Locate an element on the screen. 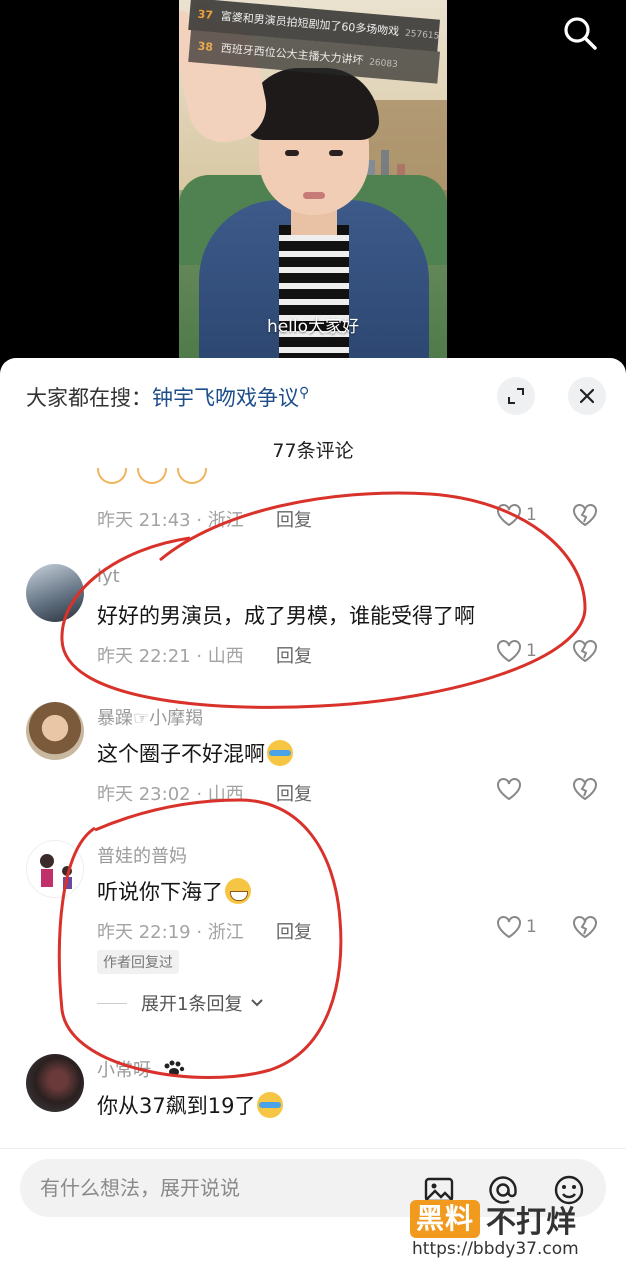 The height and width of the screenshot is (1280, 626). watermark-badge: 黑料 is located at coordinates (445, 1219).